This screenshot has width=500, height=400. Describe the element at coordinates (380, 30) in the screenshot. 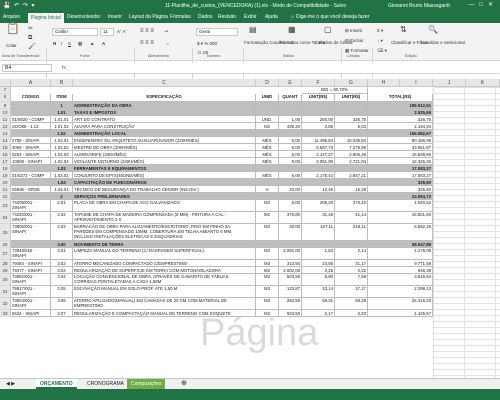

I see `autosum-icon: Σ ▾` at that location.